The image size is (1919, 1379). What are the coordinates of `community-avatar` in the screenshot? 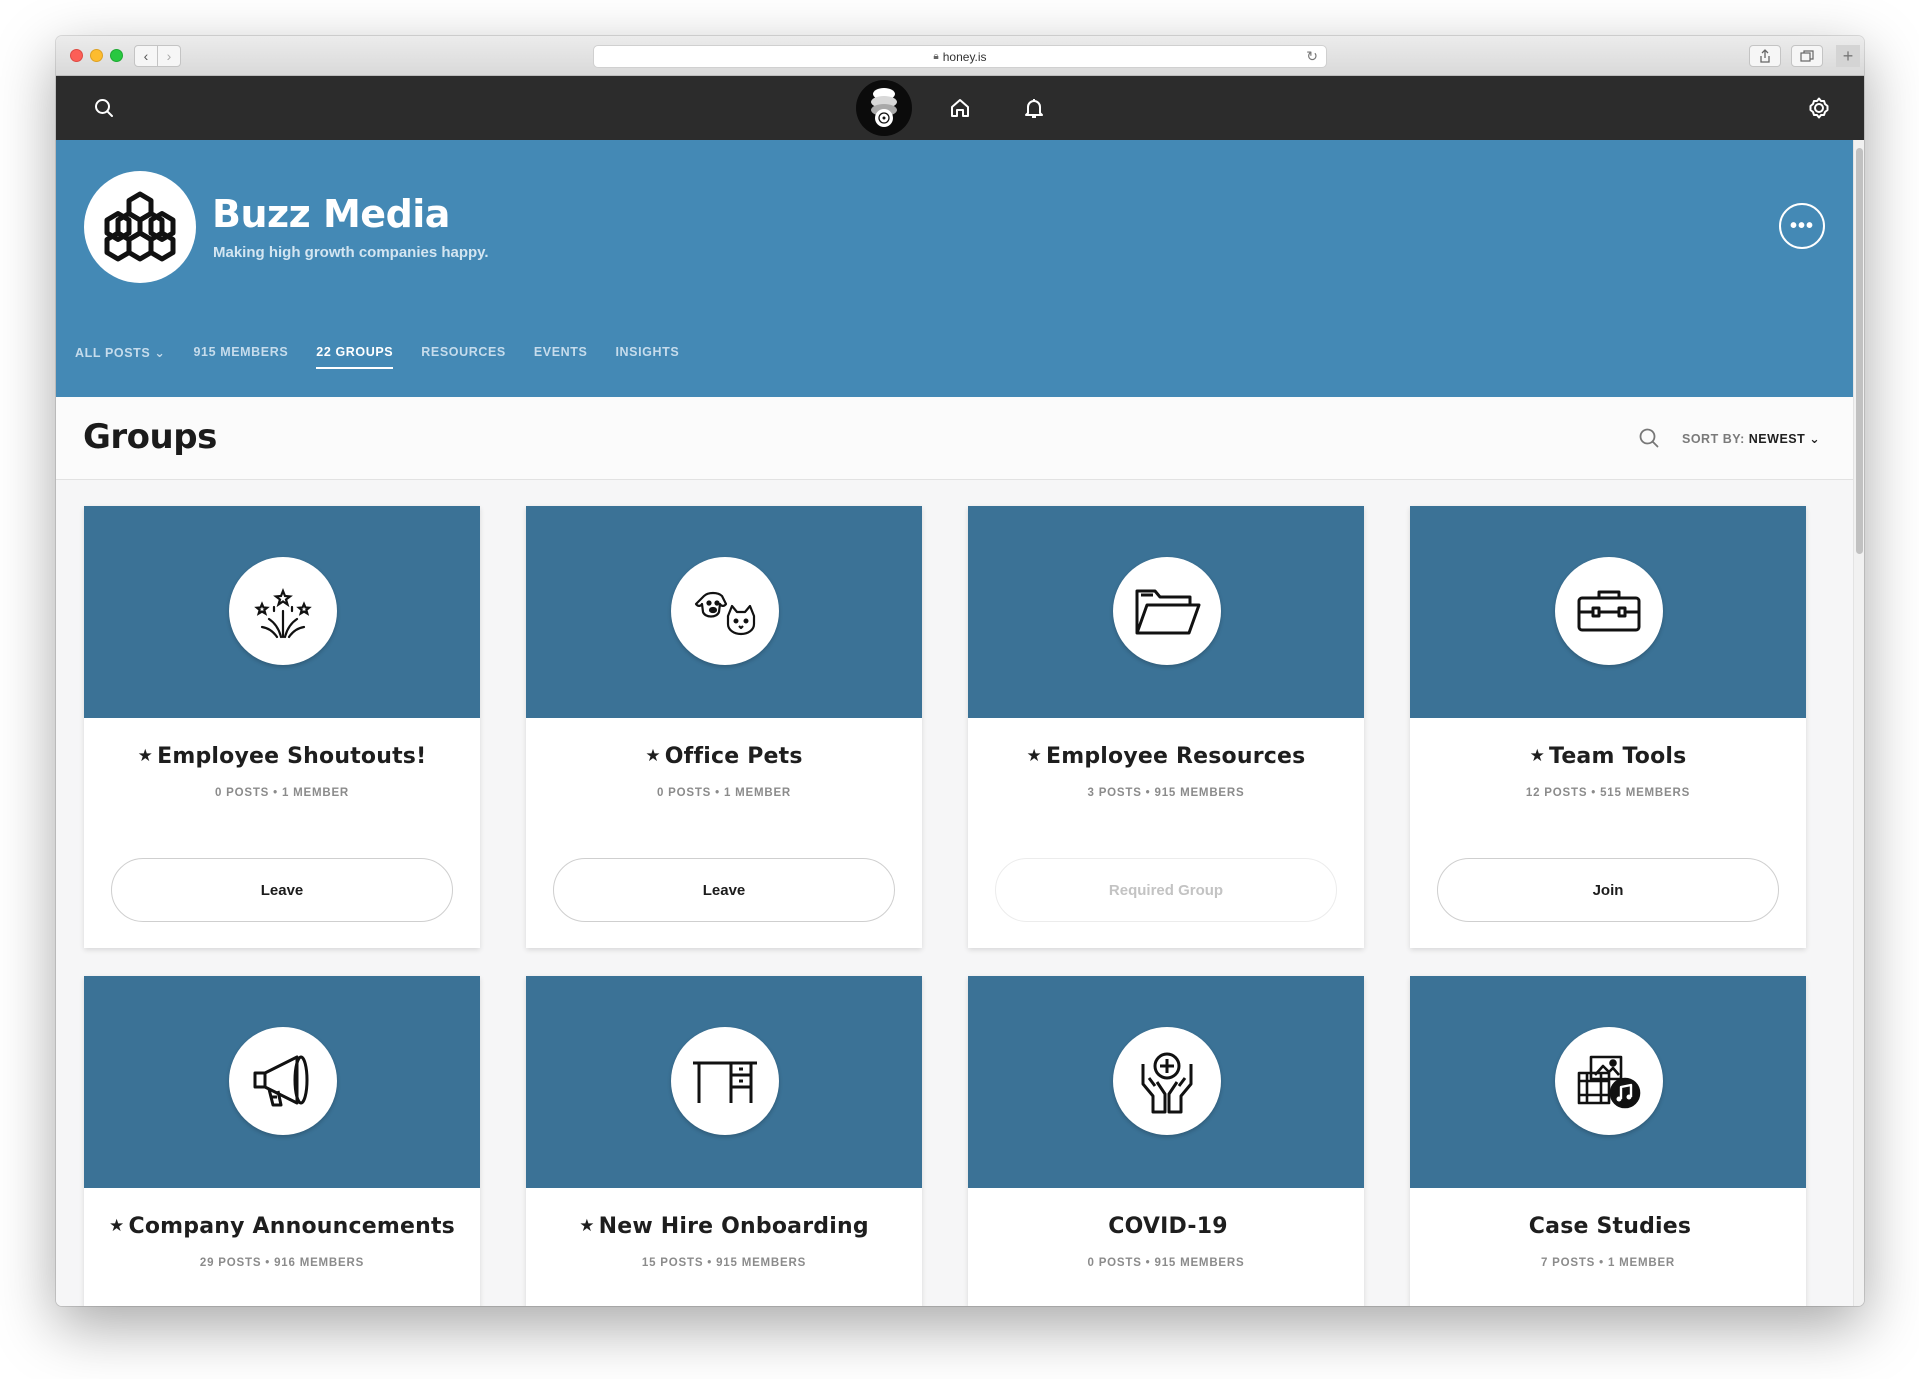 It's located at (140, 227).